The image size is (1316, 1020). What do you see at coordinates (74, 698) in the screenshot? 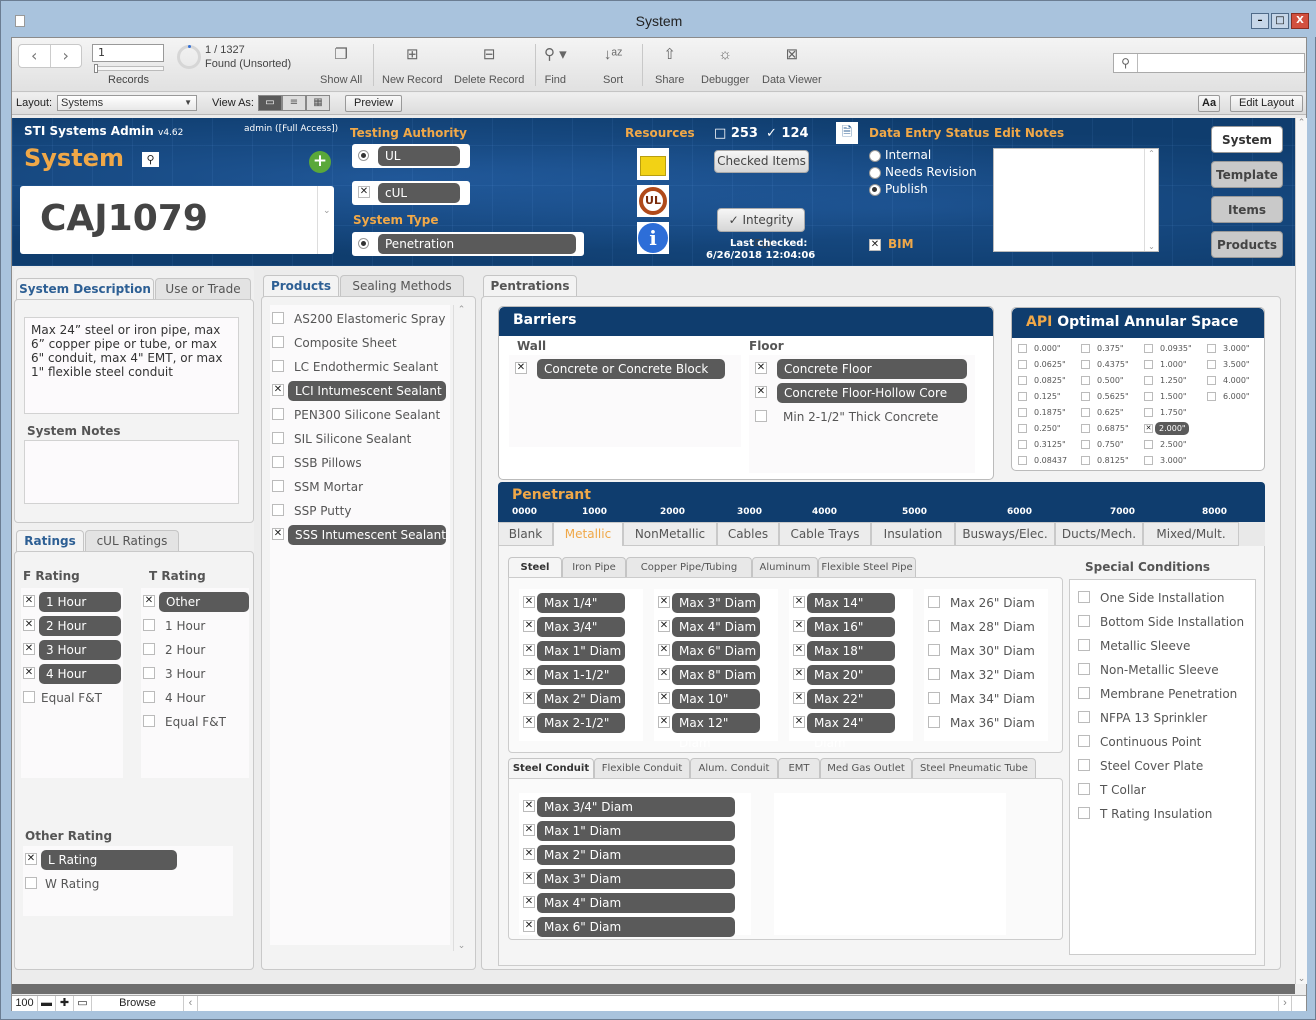
I see `f-rating-item: Equal F&T` at bounding box center [74, 698].